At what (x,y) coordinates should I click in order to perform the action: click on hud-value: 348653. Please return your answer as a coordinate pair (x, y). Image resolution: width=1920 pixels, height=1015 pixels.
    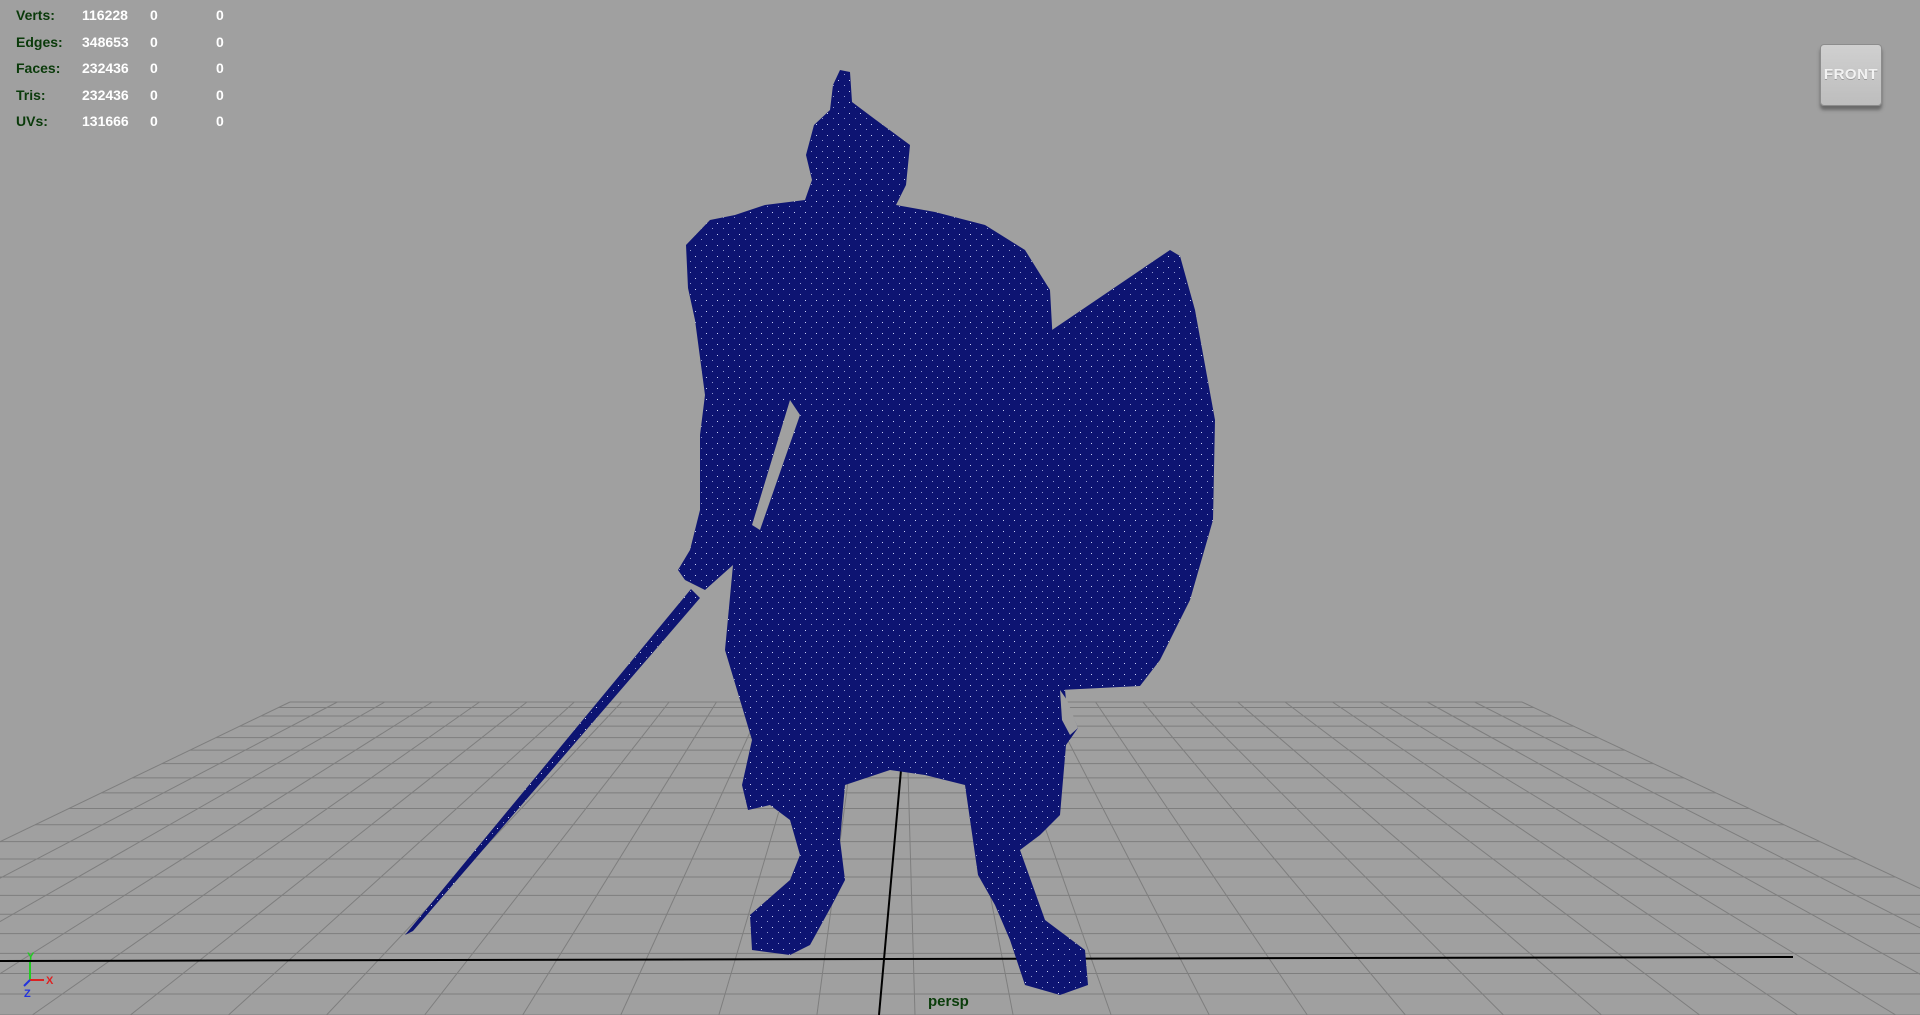
    Looking at the image, I should click on (105, 41).